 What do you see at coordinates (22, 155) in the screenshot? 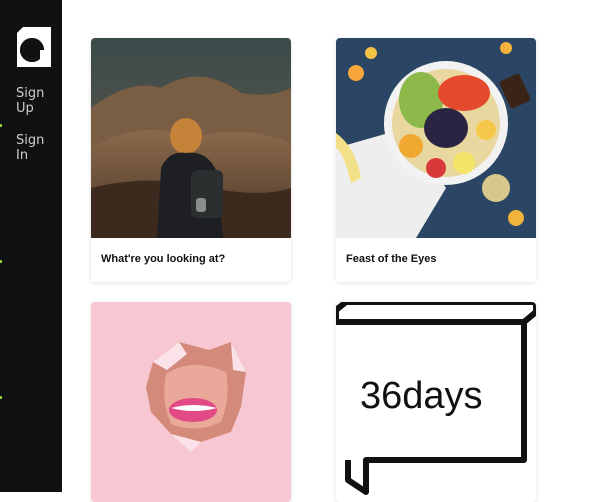
I see `sign-in-line2: In` at bounding box center [22, 155].